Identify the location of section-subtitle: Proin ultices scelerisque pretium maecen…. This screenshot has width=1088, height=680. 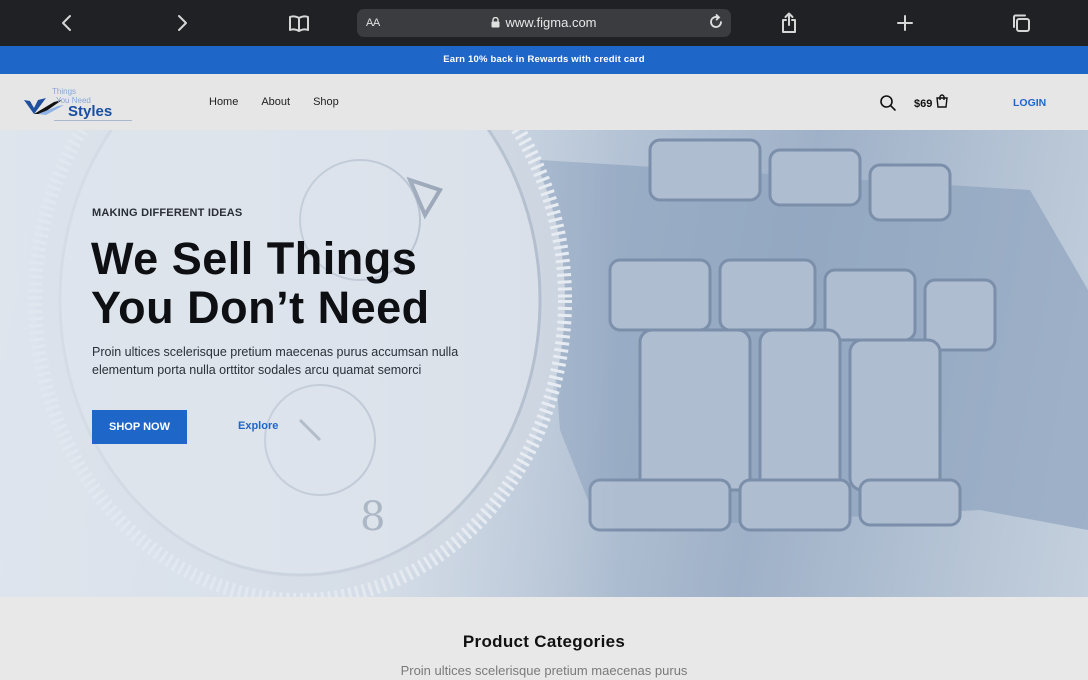
(544, 670).